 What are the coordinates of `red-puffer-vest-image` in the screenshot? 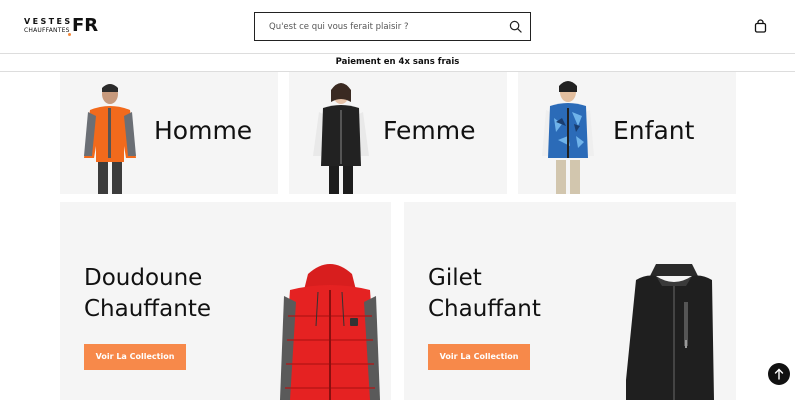 It's located at (330, 332).